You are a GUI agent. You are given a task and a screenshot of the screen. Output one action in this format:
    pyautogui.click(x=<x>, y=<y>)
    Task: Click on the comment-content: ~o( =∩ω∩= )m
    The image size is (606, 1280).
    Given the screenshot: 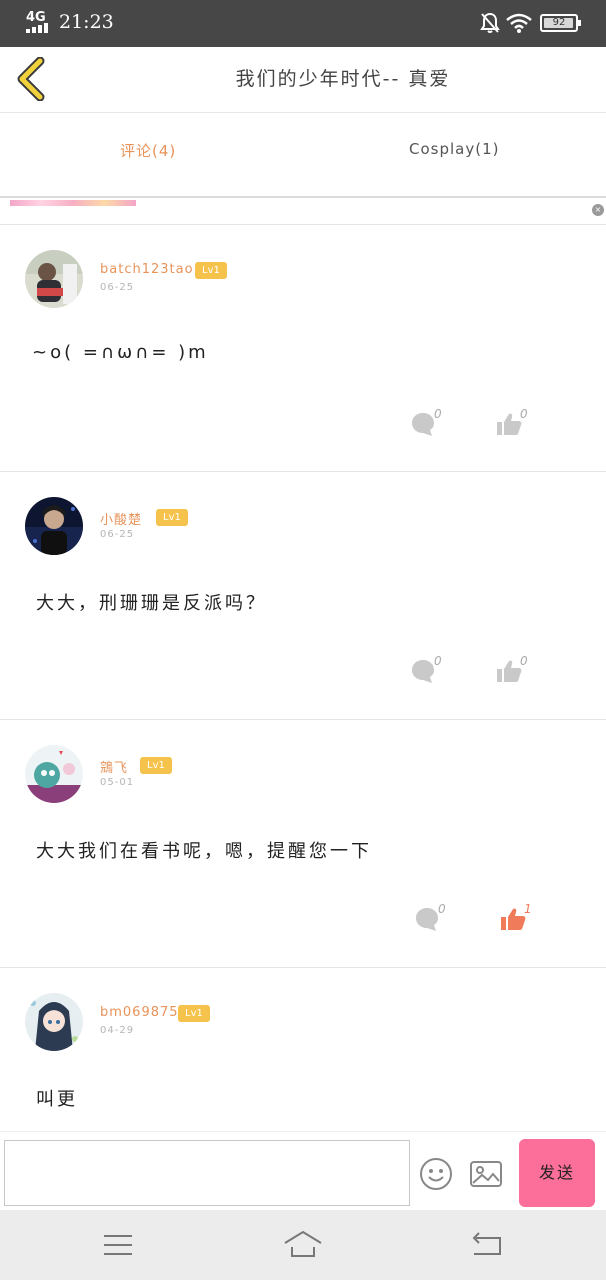 What is the action you would take?
    pyautogui.click(x=120, y=352)
    